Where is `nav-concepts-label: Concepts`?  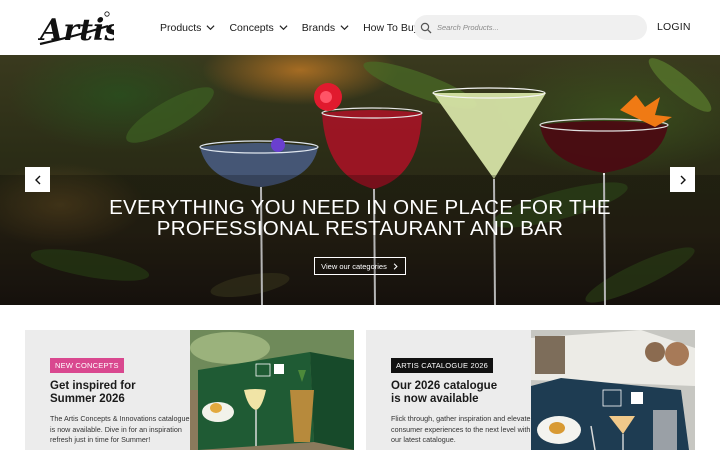
nav-concepts-label: Concepts is located at coordinates (251, 27).